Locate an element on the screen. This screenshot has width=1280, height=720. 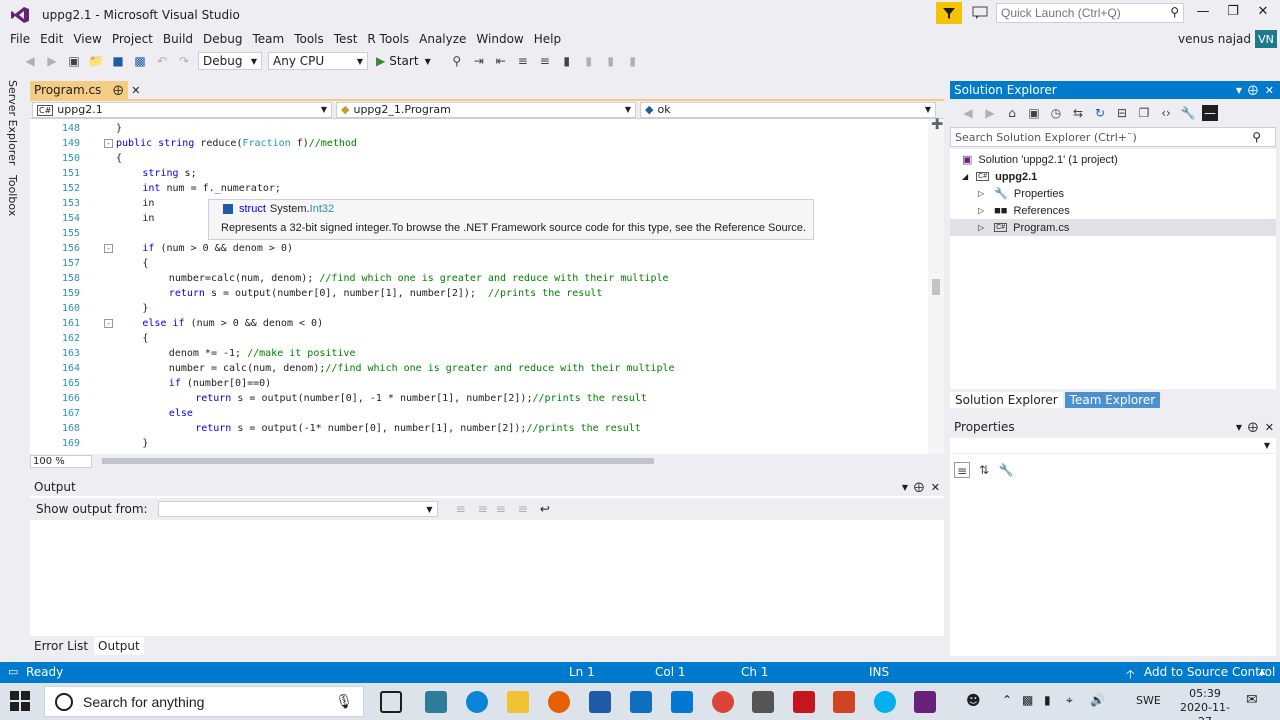
switch-views-icon: ▣ is located at coordinates (1034, 113).